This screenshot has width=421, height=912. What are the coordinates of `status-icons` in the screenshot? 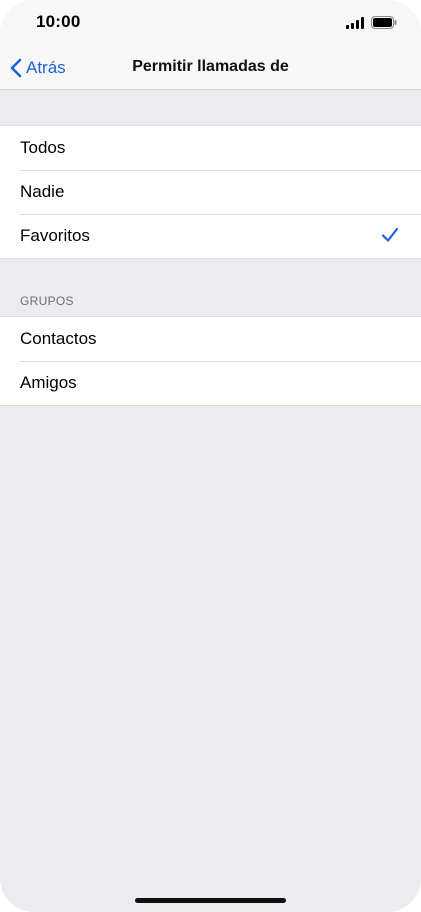 It's located at (371, 22).